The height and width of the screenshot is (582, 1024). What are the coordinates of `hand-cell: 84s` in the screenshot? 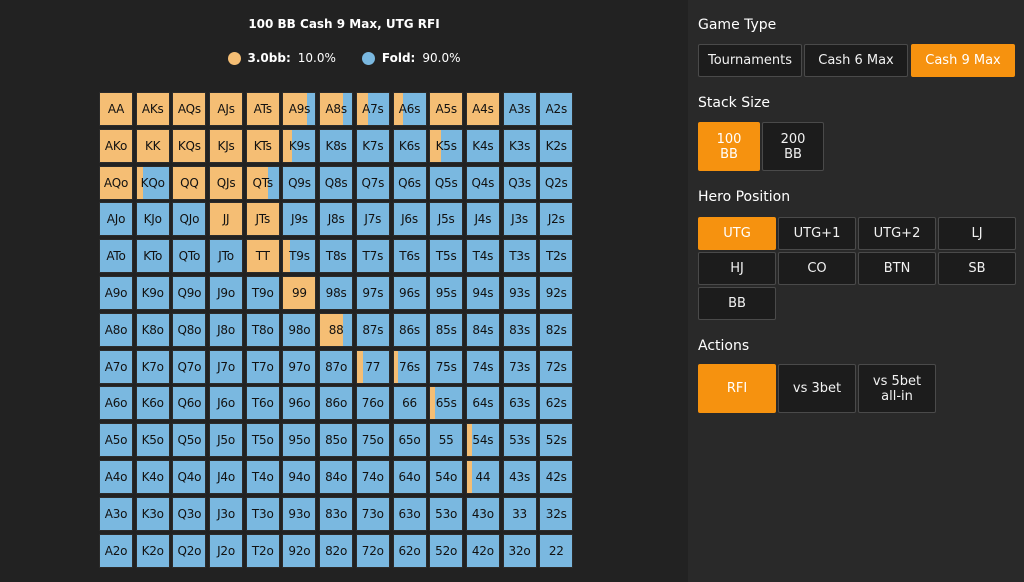 It's located at (482, 329).